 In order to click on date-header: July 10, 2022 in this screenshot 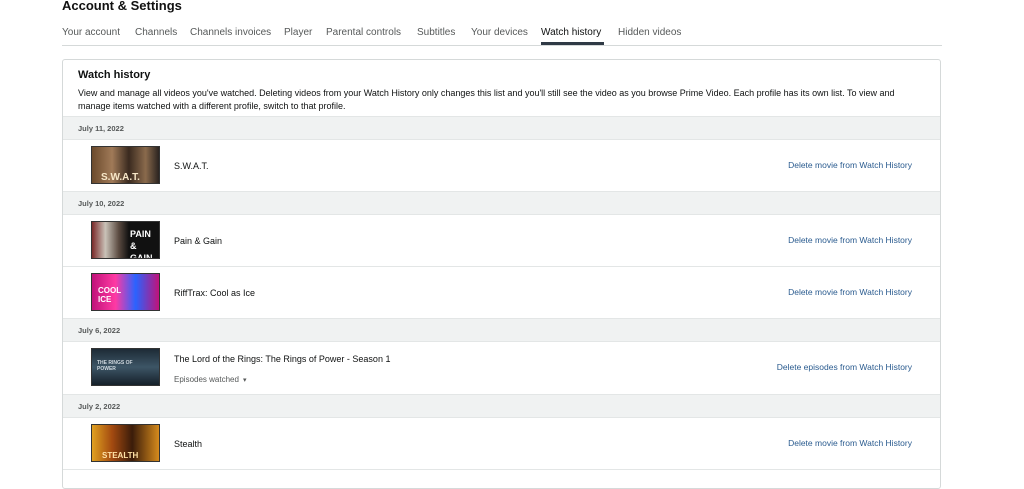, I will do `click(501, 203)`.